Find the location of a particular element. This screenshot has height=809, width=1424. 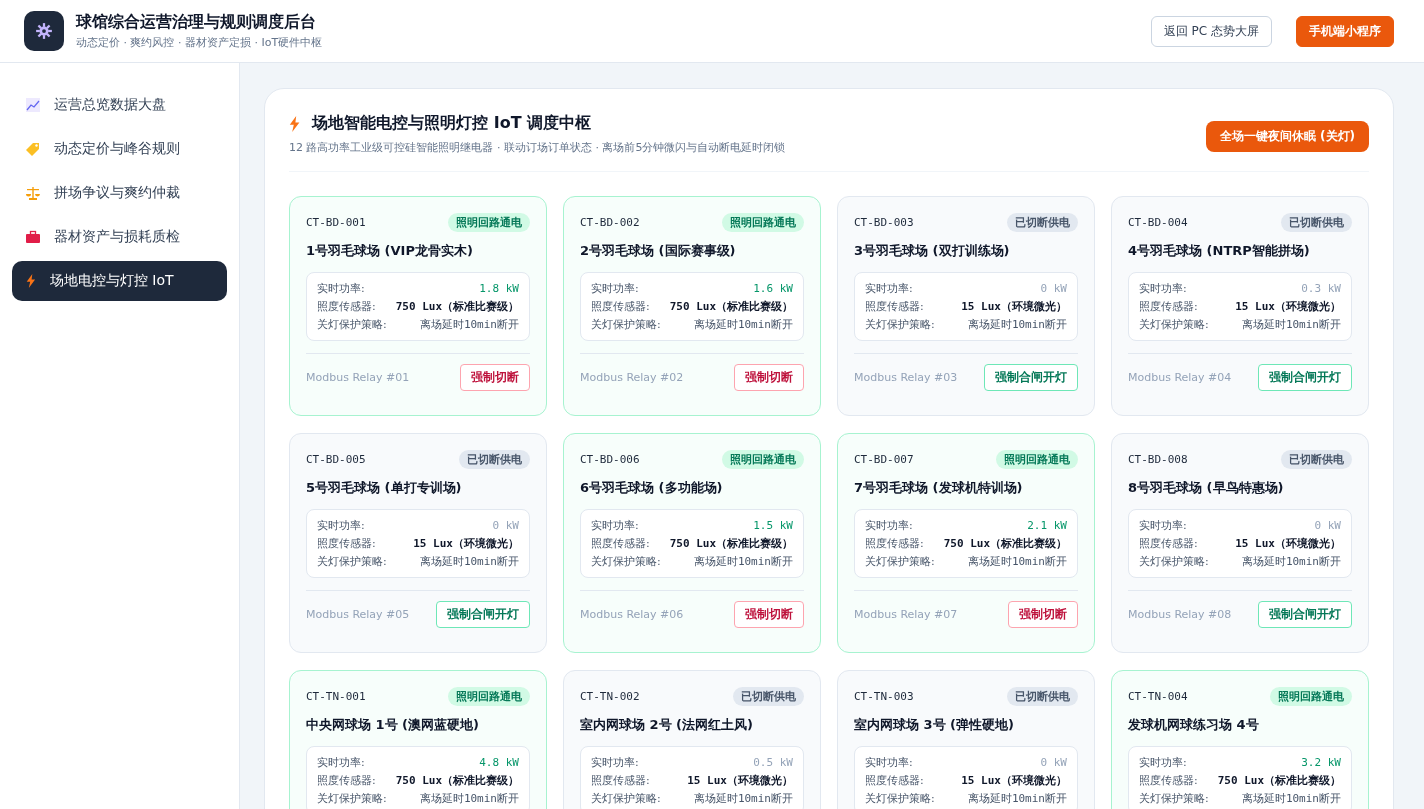

court-name: 室内网球场 3号 (弹性硬地) is located at coordinates (934, 725).